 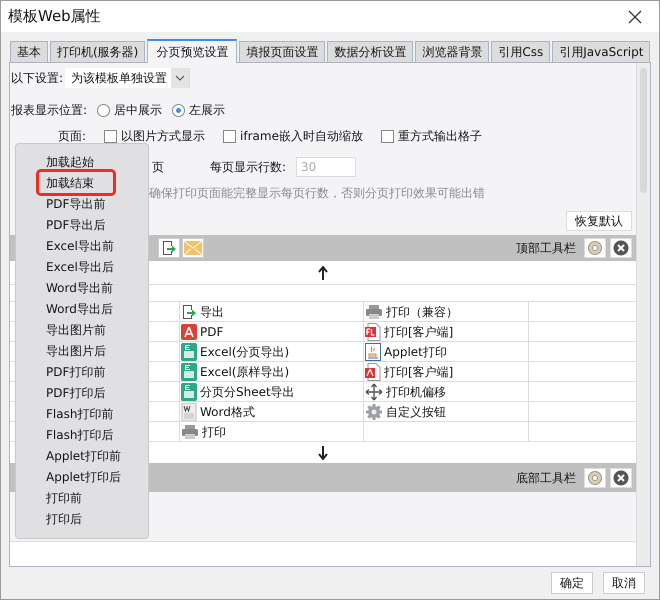 What do you see at coordinates (374, 411) in the screenshot?
I see `gear-icon` at bounding box center [374, 411].